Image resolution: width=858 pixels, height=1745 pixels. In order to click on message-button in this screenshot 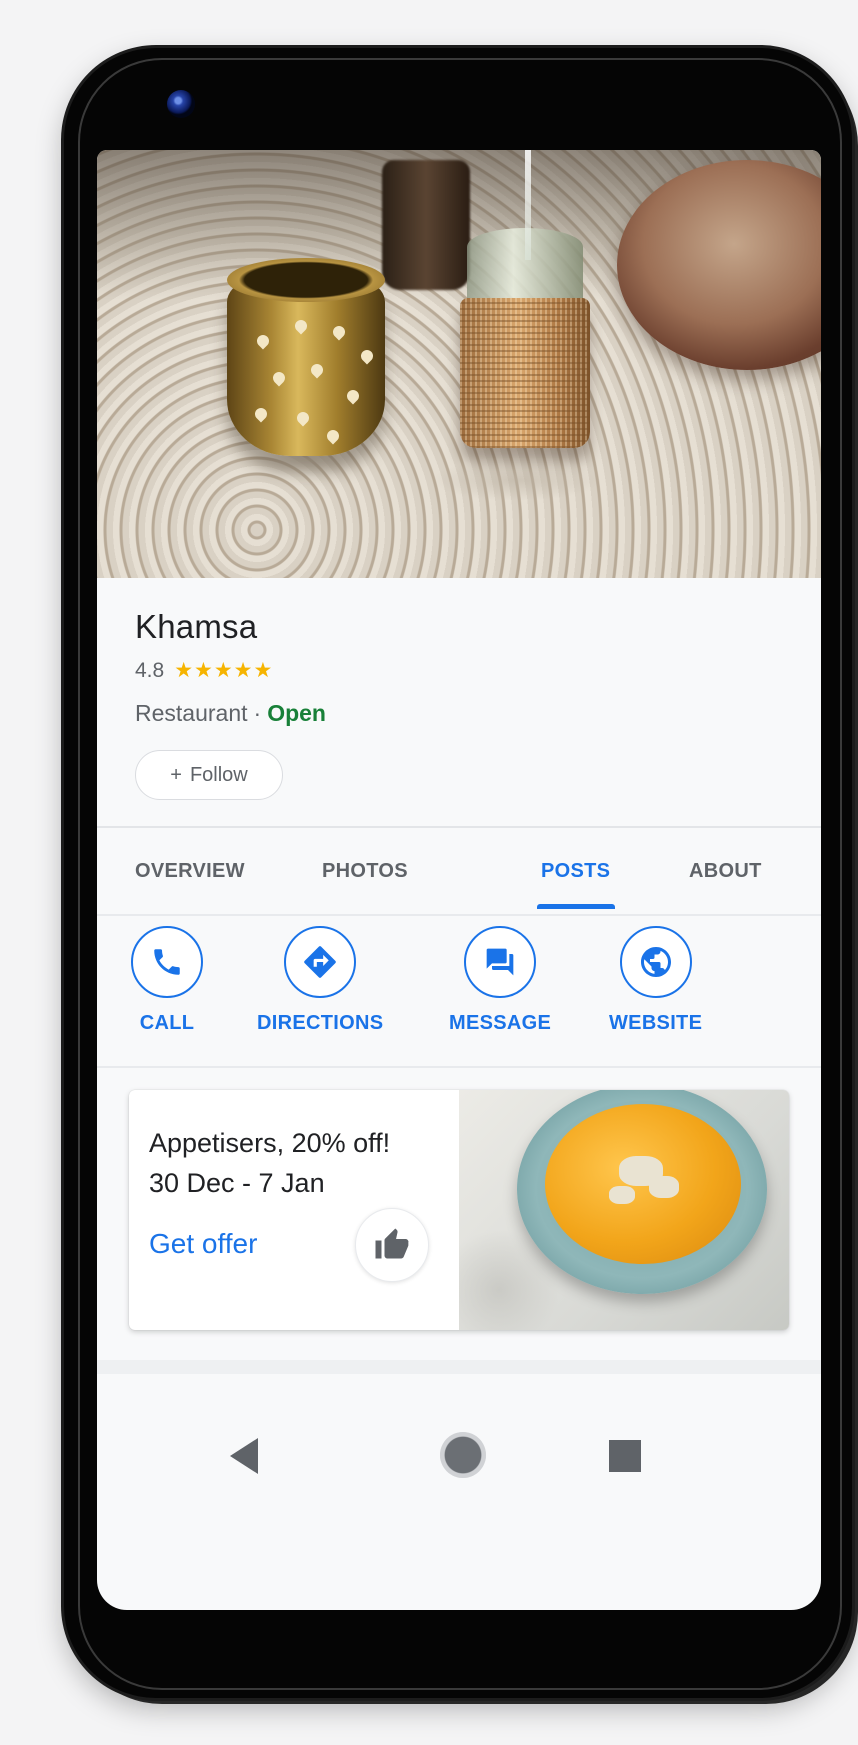, I will do `click(500, 962)`.